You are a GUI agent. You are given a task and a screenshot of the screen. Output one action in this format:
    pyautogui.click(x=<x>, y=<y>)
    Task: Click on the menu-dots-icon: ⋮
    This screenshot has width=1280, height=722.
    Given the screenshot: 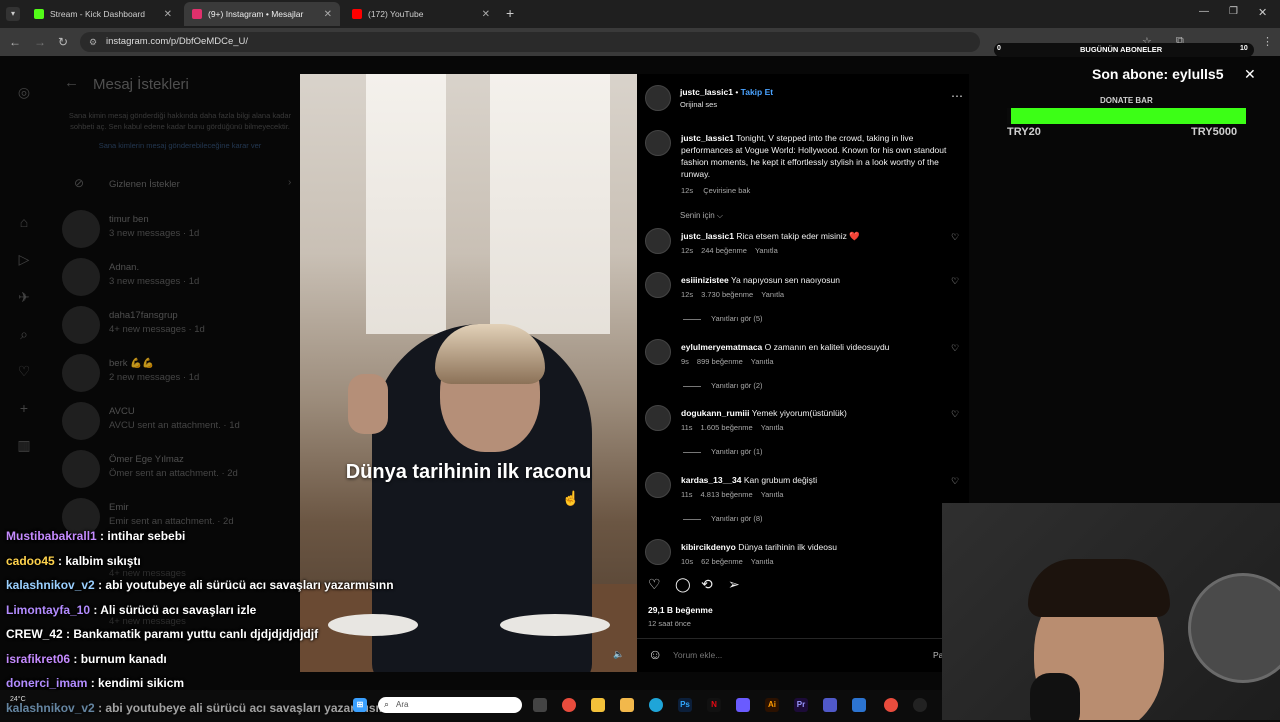 What is the action you would take?
    pyautogui.click(x=1267, y=41)
    